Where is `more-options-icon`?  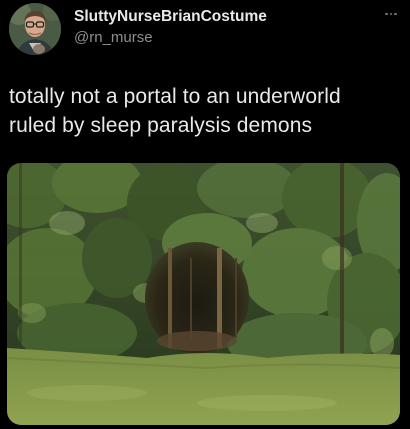
more-options-icon is located at coordinates (391, 14).